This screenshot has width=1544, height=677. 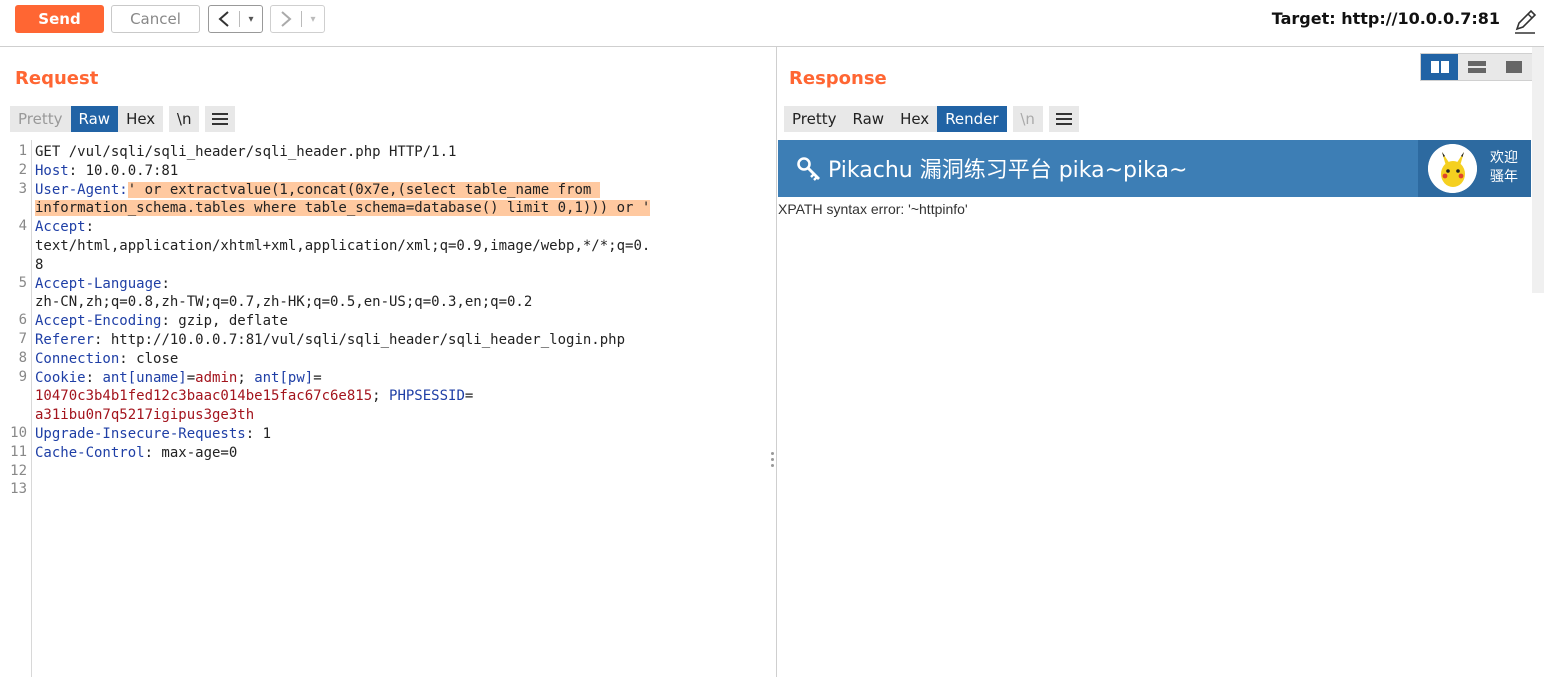 What do you see at coordinates (224, 19) in the screenshot?
I see `back-arrow-button` at bounding box center [224, 19].